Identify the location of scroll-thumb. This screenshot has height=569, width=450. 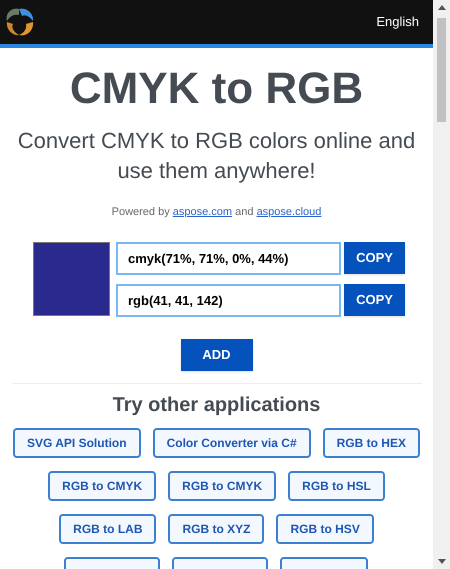
(441, 70).